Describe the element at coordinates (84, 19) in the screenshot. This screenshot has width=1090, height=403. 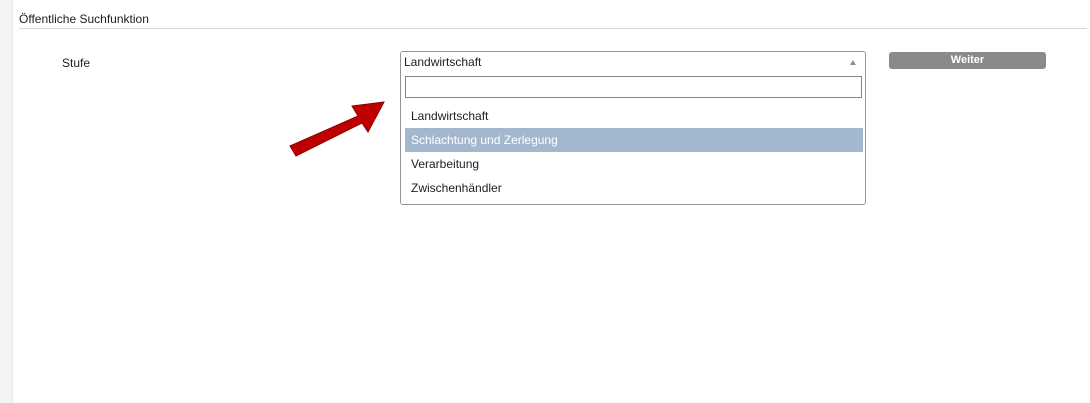
I see `section-title: Öffentliche Suchfunktion` at that location.